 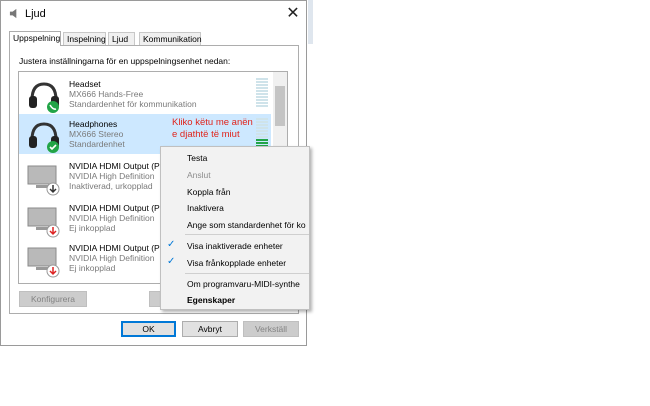 What do you see at coordinates (246, 225) in the screenshot?
I see `menu-item-set-default: Ange som standardenhet för ko` at bounding box center [246, 225].